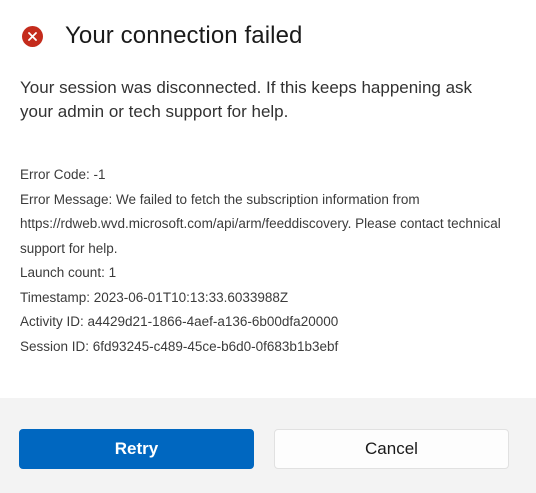 The width and height of the screenshot is (536, 493). I want to click on retry-button: Retry, so click(136, 449).